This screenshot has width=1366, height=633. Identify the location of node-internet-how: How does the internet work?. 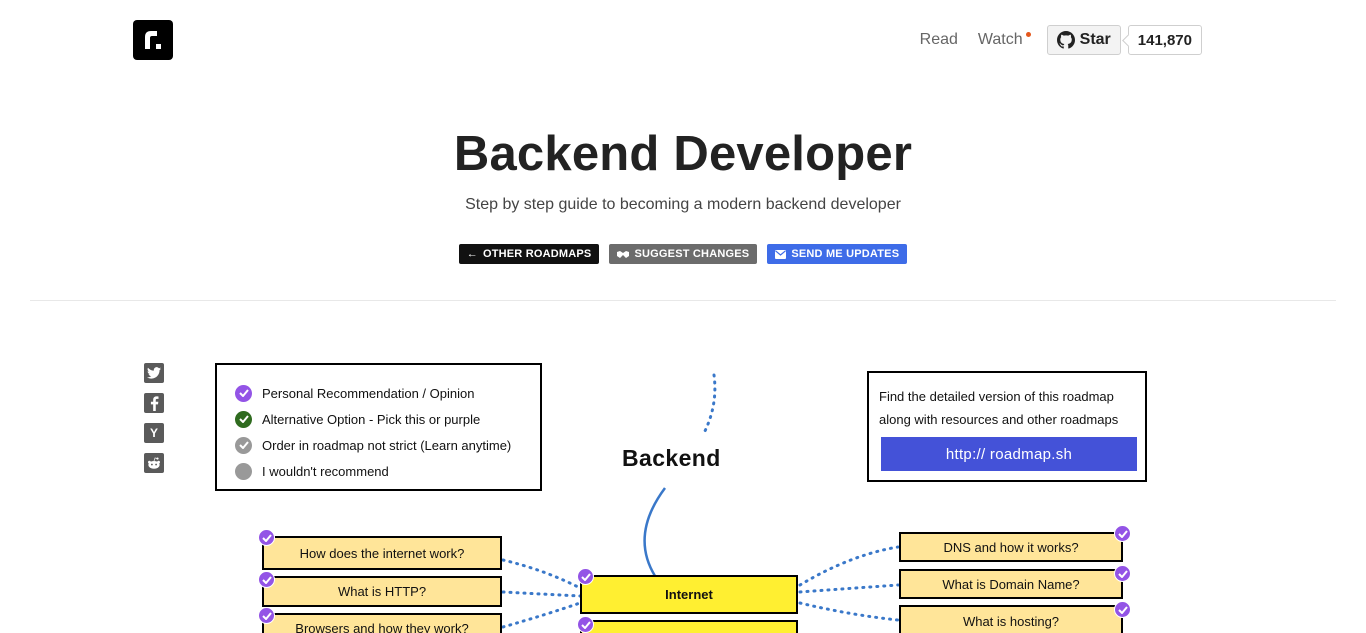
(382, 553).